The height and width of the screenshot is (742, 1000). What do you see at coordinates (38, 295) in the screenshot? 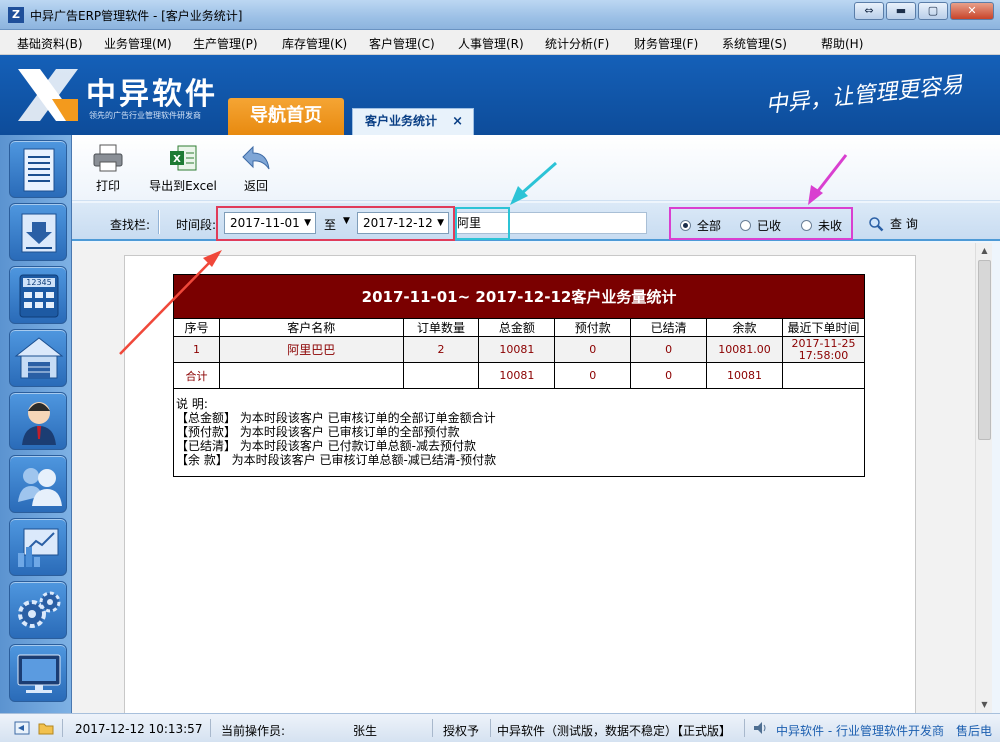
I see `sidebar-calculator-button: 12345` at bounding box center [38, 295].